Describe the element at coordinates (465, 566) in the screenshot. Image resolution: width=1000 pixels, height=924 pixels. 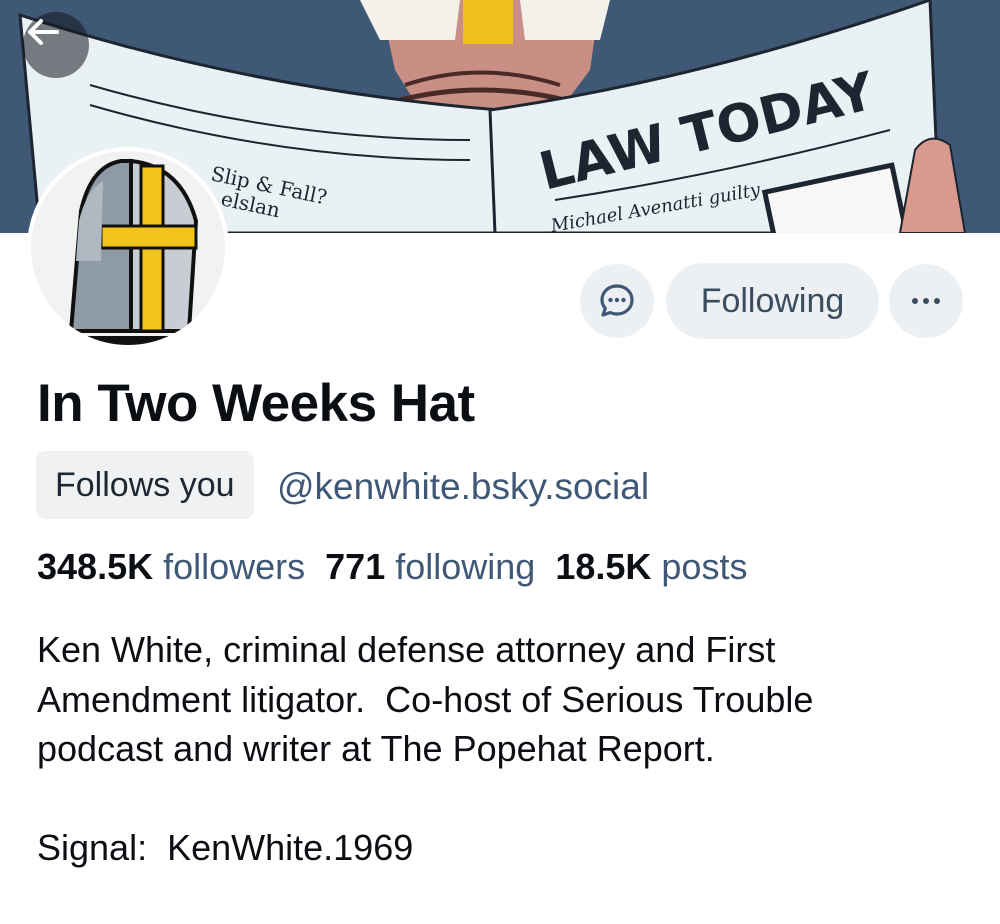
I see `following-label: following` at that location.